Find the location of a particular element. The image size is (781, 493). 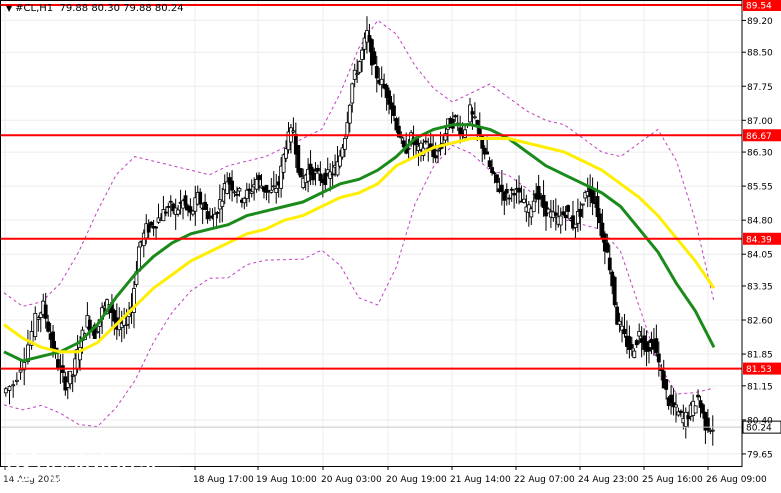

x-tick-label: 22 Aug 07:00 is located at coordinates (544, 480).